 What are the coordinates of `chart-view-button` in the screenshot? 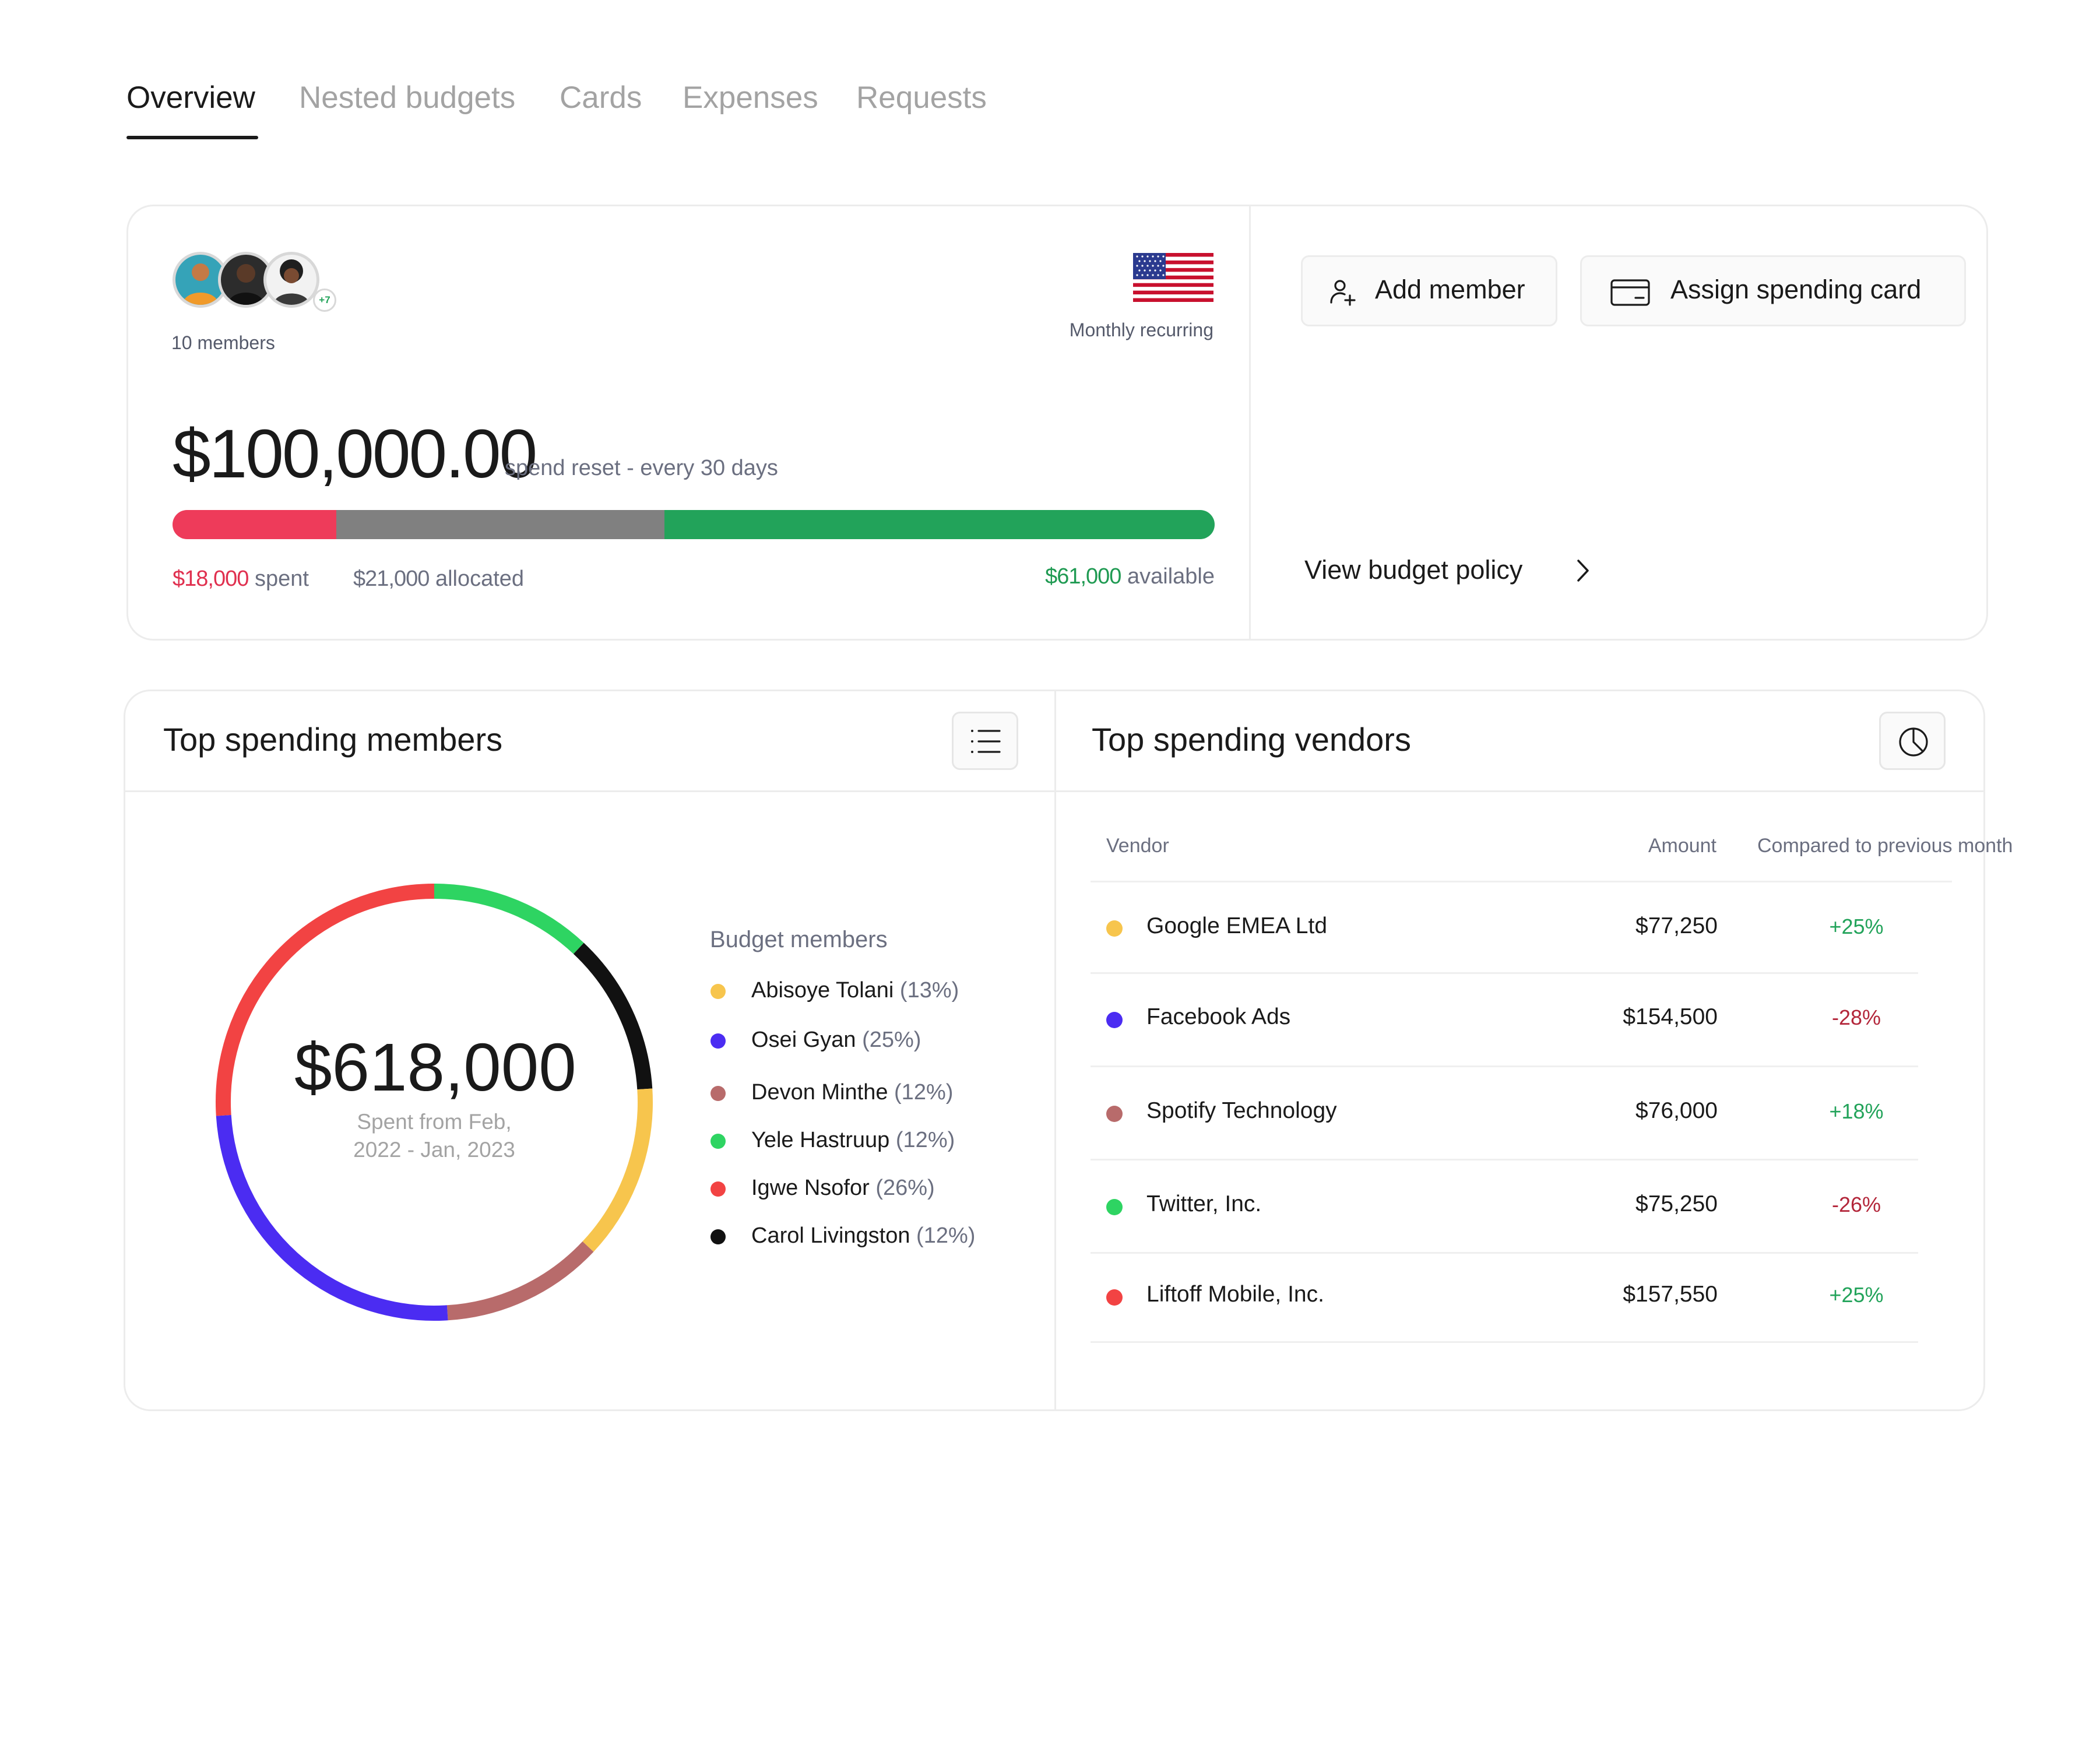 It's located at (1912, 741).